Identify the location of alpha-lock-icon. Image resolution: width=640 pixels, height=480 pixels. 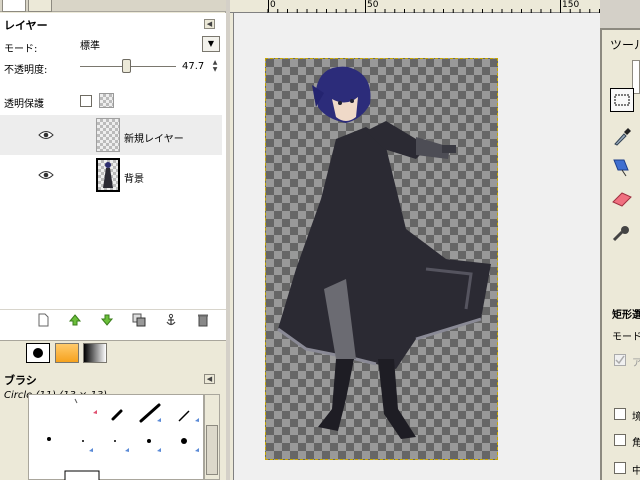
(106, 100).